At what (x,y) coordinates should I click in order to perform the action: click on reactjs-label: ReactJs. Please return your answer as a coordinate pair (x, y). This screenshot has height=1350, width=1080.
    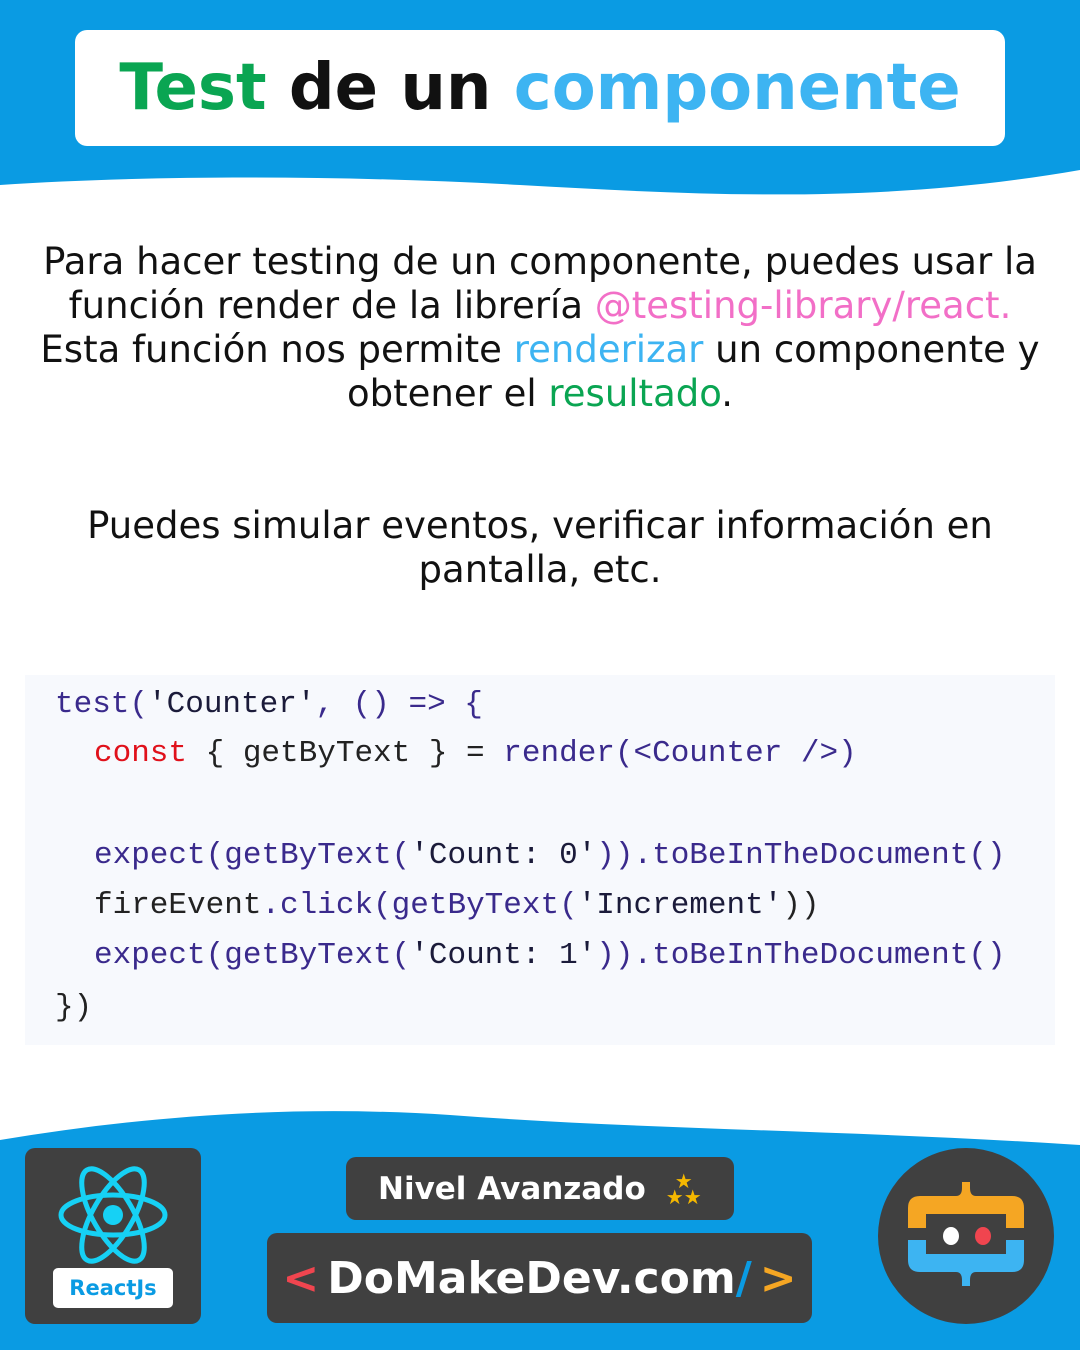
    Looking at the image, I should click on (113, 1288).